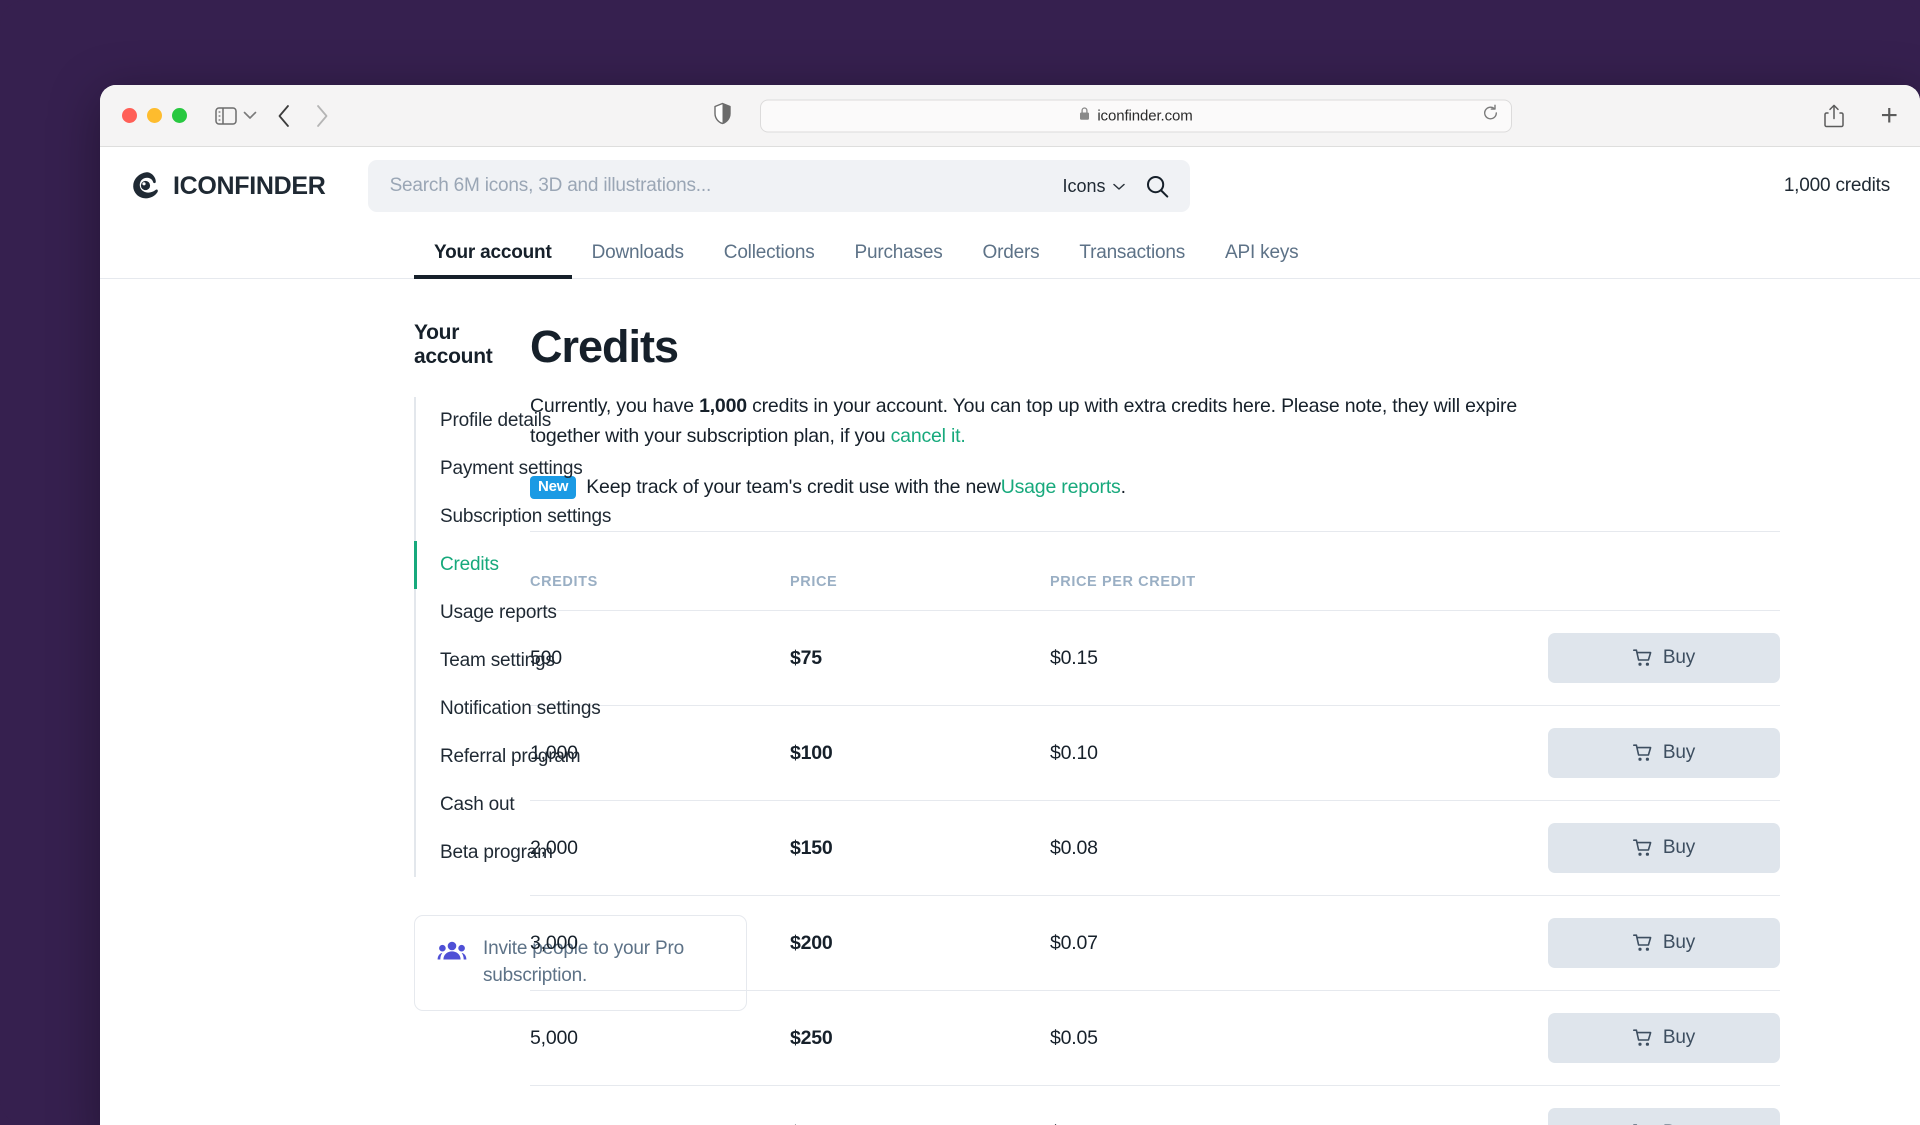  Describe the element at coordinates (920, 658) in the screenshot. I see `cell-price: $75` at that location.